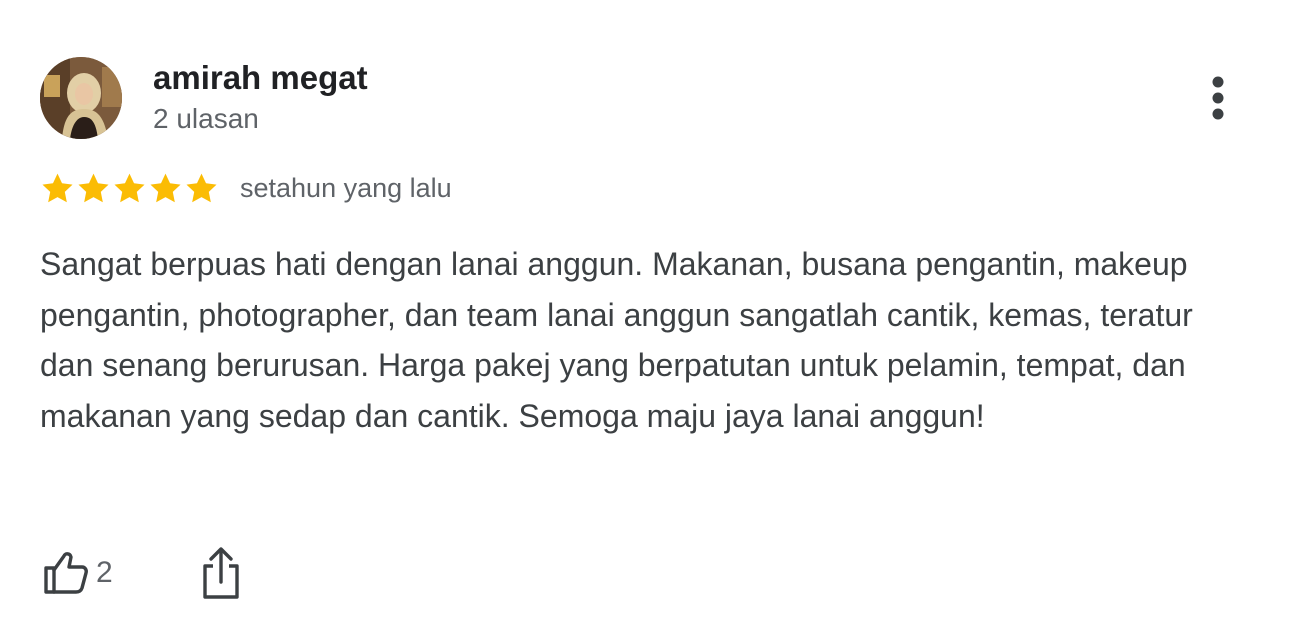 The width and height of the screenshot is (1290, 631). Describe the element at coordinates (260, 78) in the screenshot. I see `reviewer-name: amirah megat` at that location.